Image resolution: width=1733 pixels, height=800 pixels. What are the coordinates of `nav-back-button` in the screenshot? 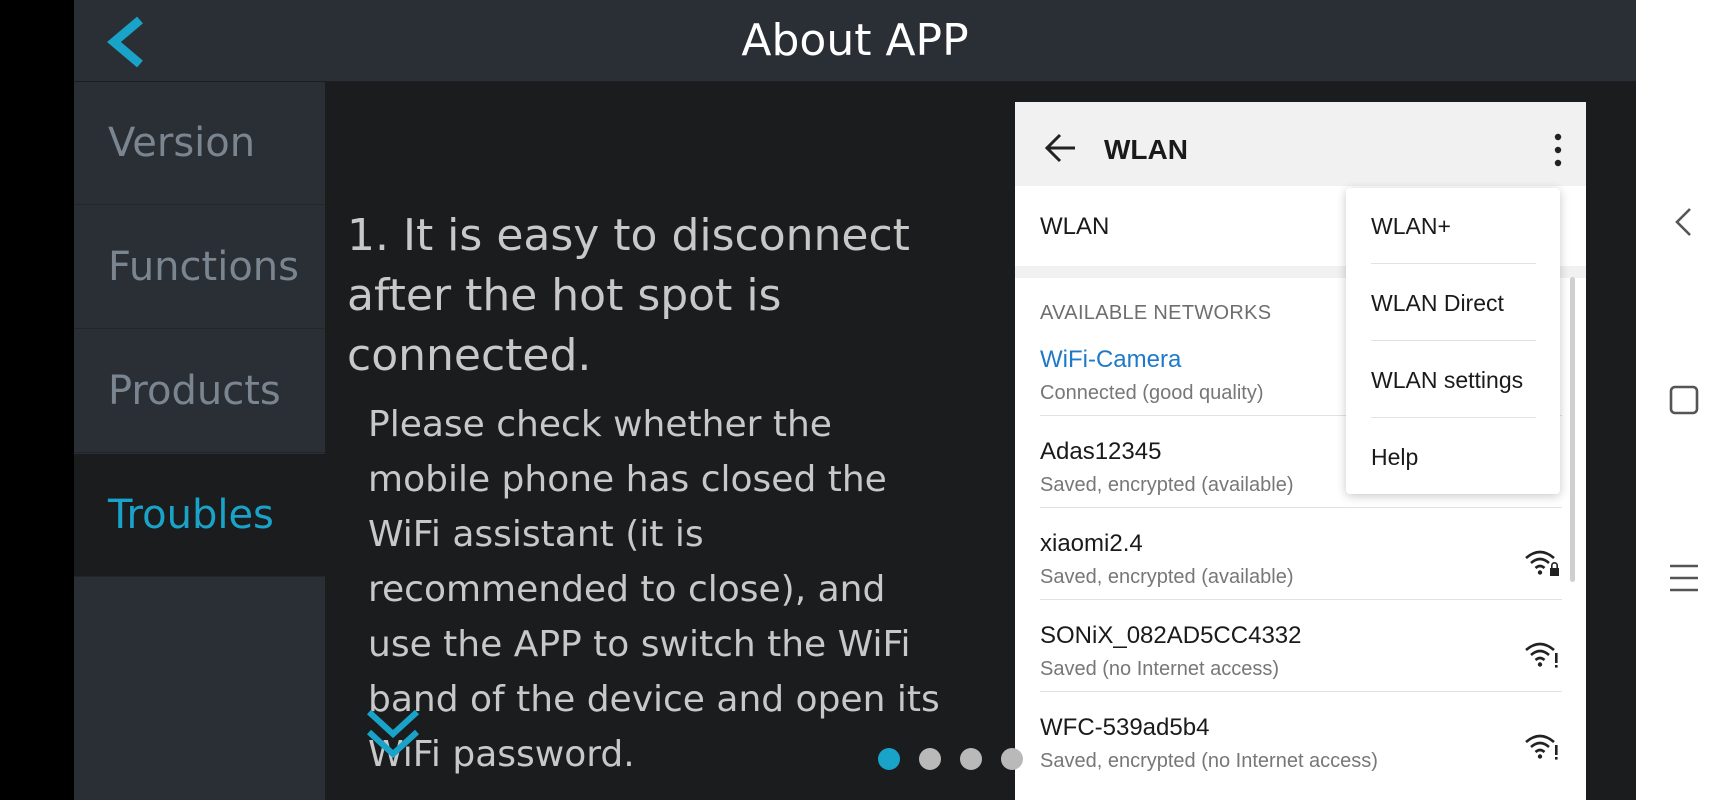 It's located at (1684, 222).